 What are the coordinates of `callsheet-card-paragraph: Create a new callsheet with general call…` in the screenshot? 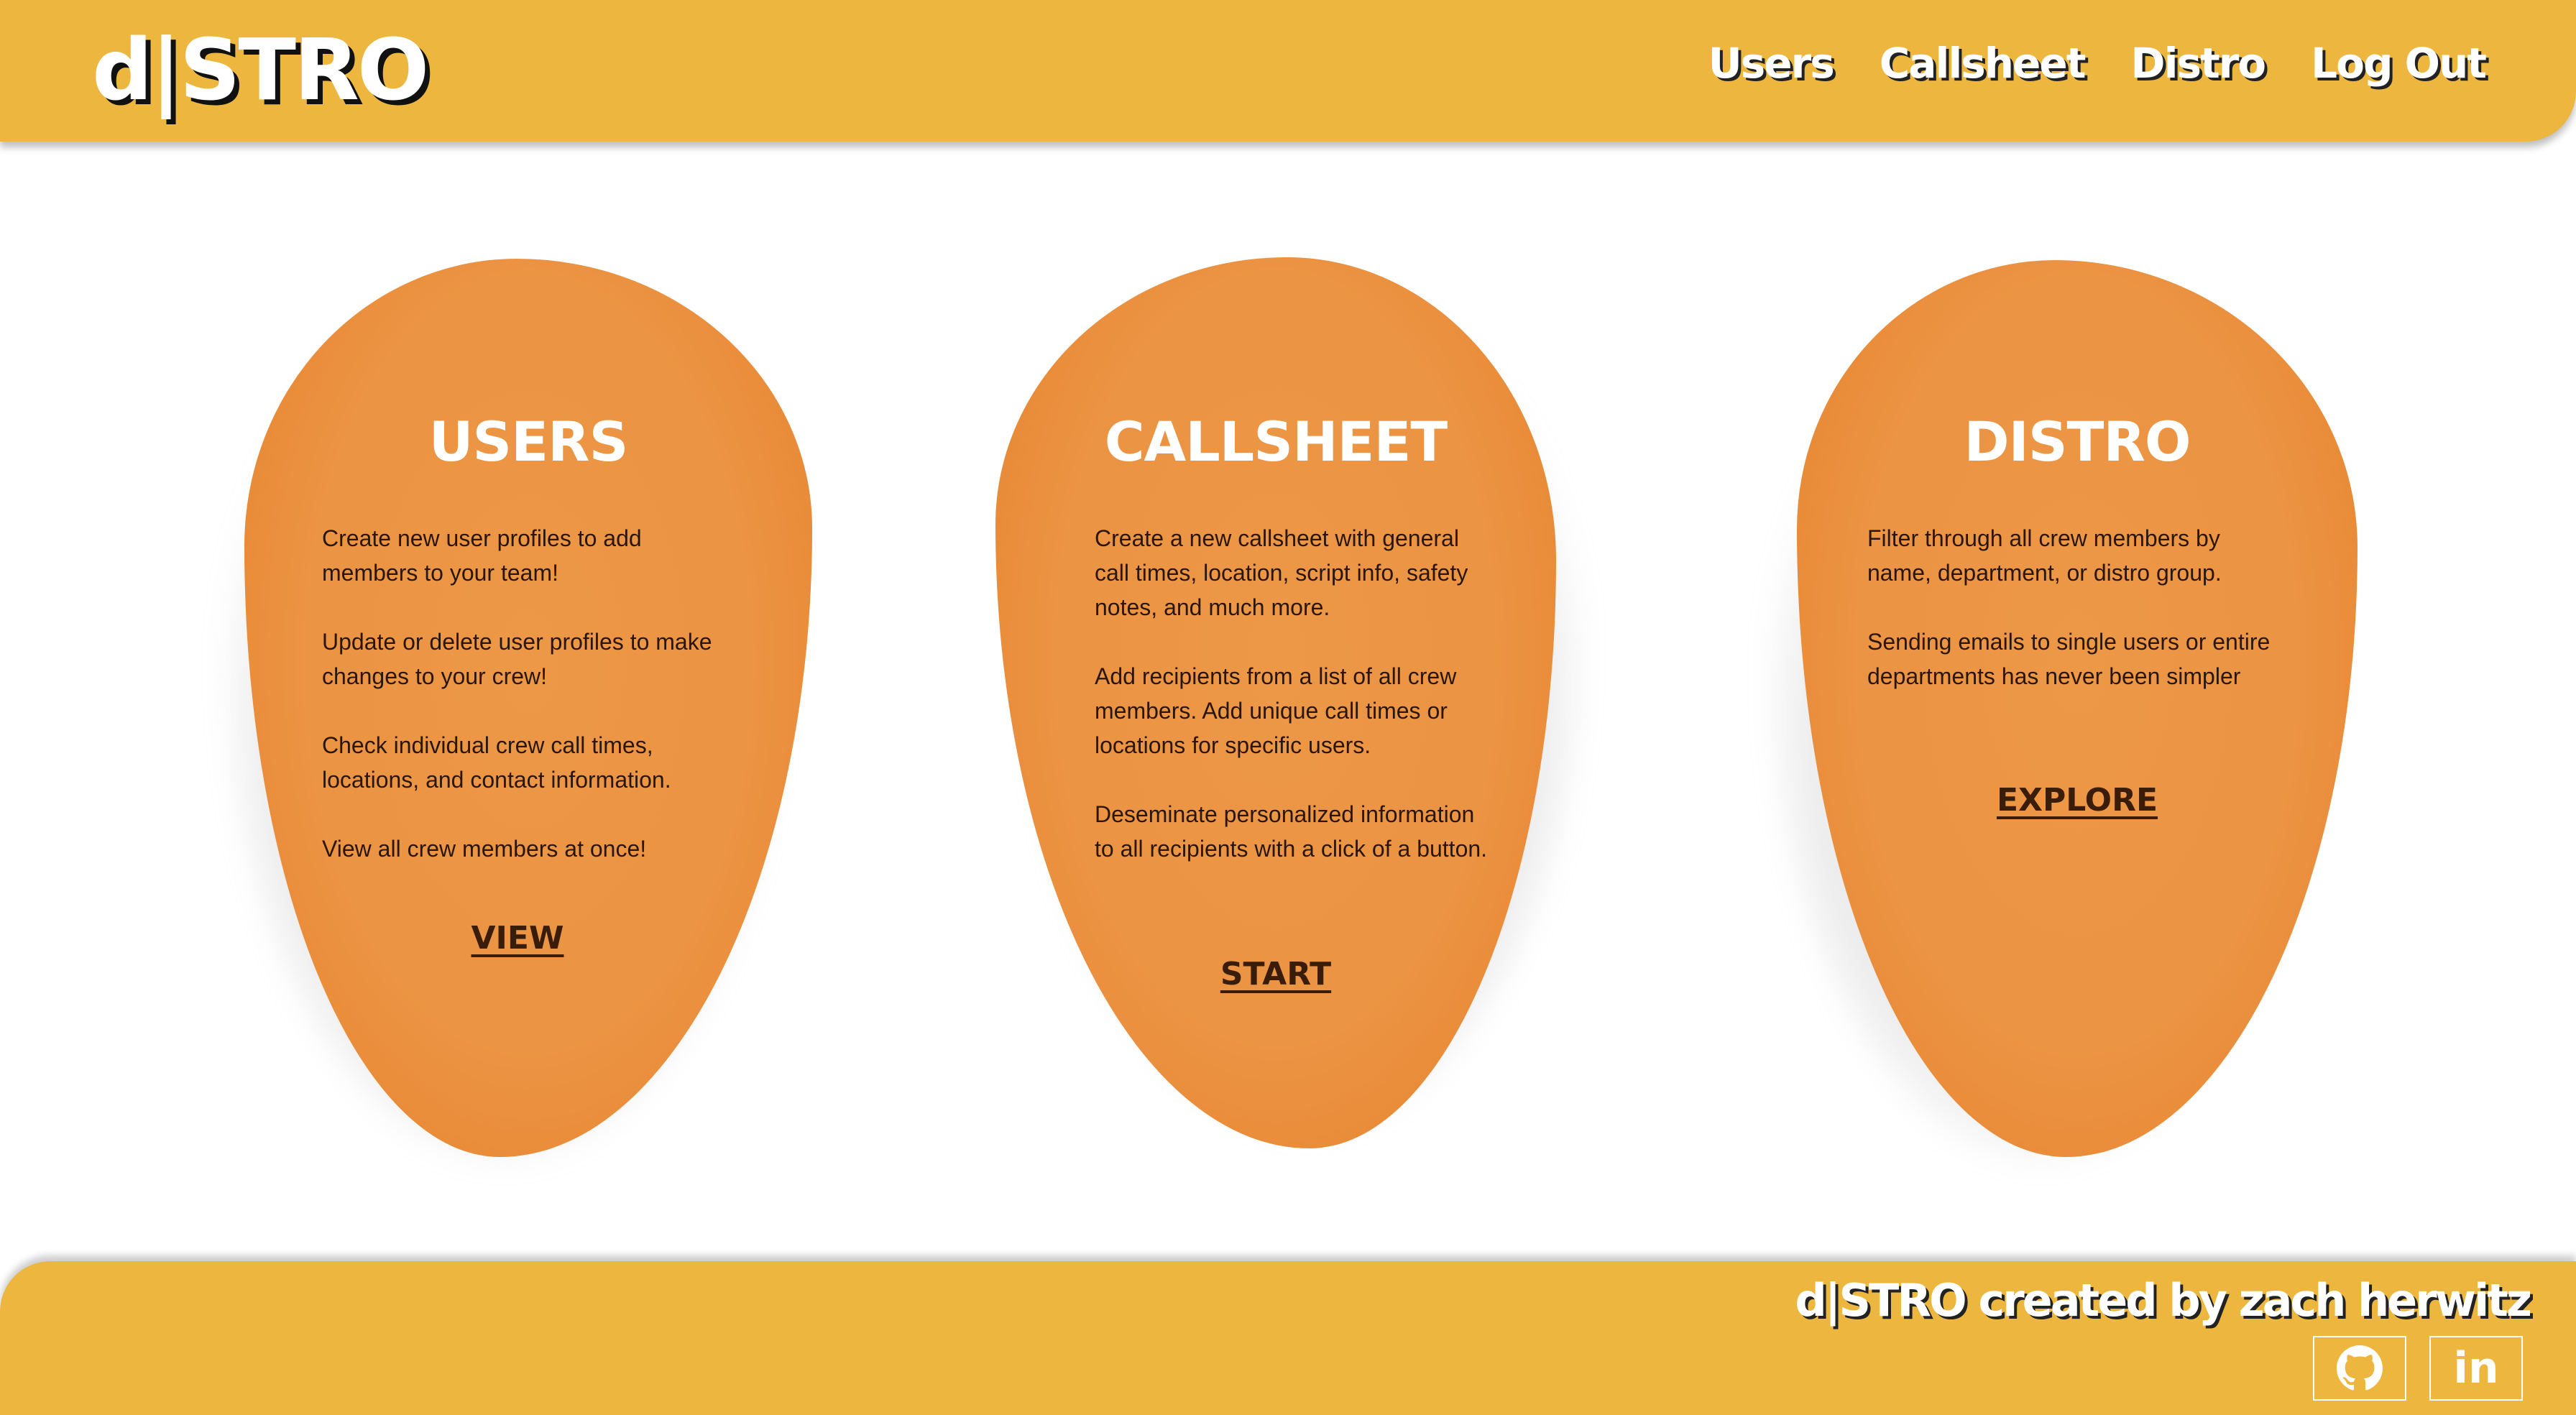 It's located at (1281, 572).